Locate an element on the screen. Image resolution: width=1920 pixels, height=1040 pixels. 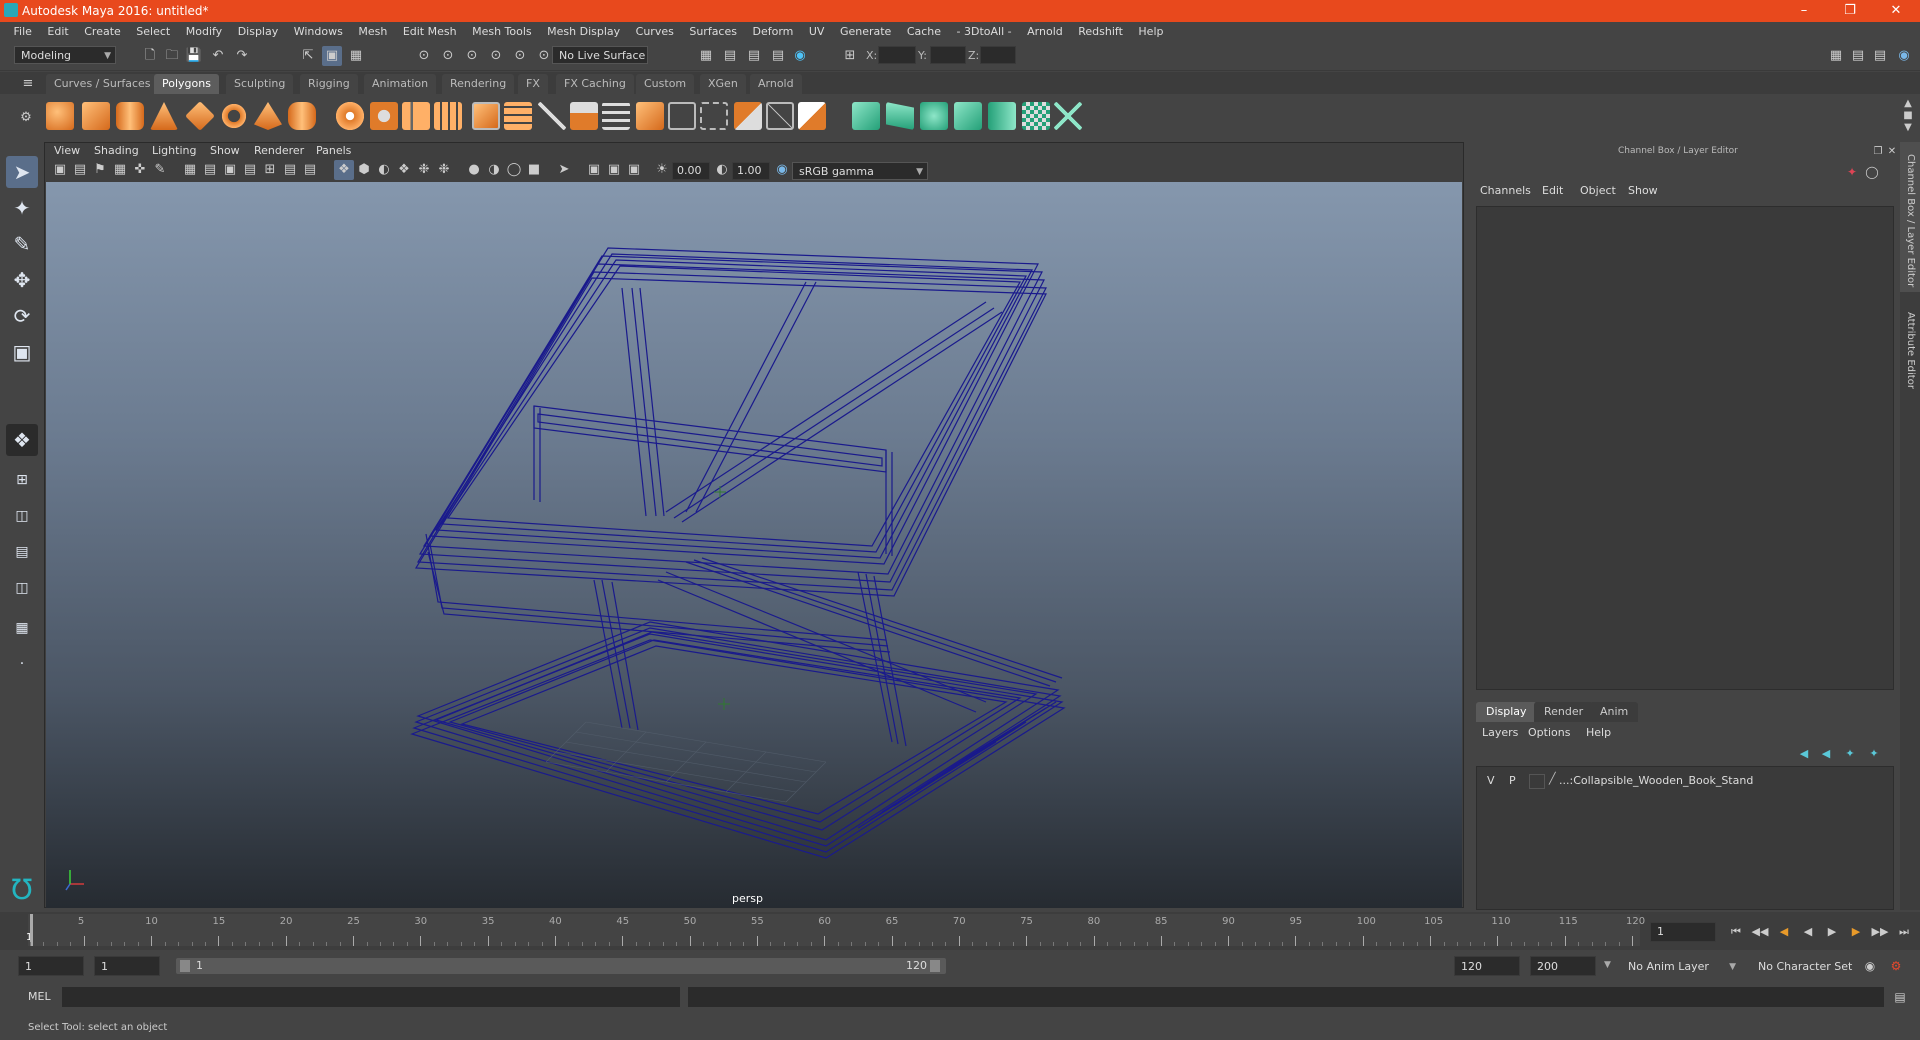
play-backward-icon: ◀ is located at coordinates (1808, 932).